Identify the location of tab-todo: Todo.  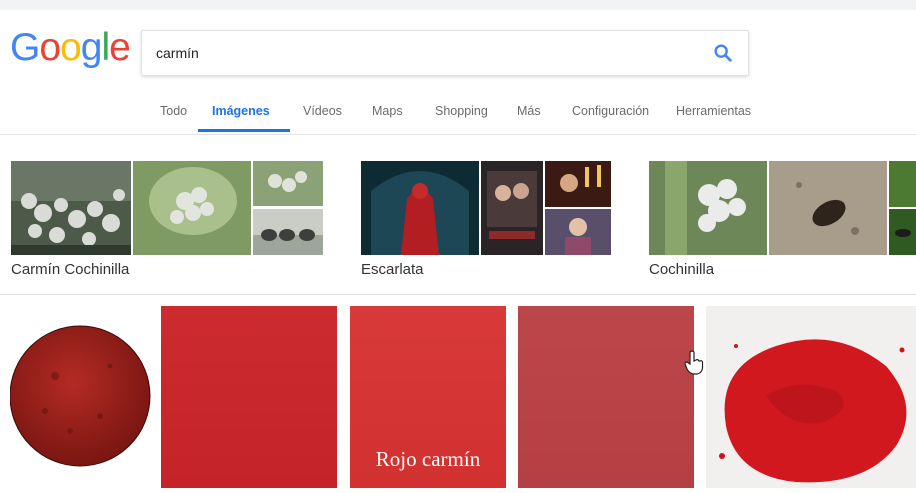
(173, 111).